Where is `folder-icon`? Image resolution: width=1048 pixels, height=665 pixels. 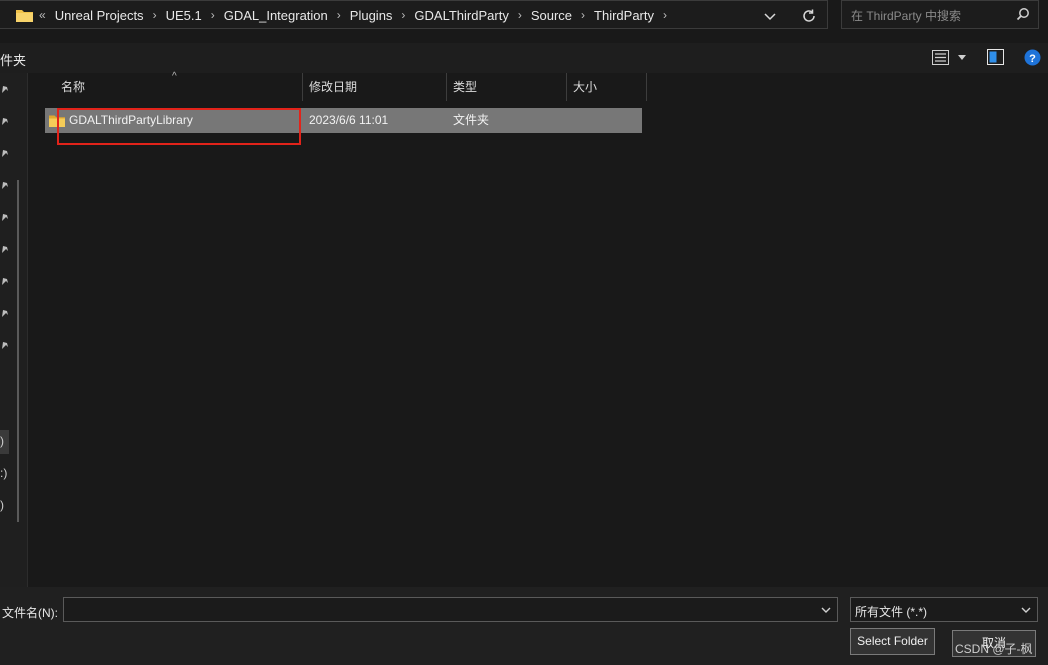 folder-icon is located at coordinates (24, 16).